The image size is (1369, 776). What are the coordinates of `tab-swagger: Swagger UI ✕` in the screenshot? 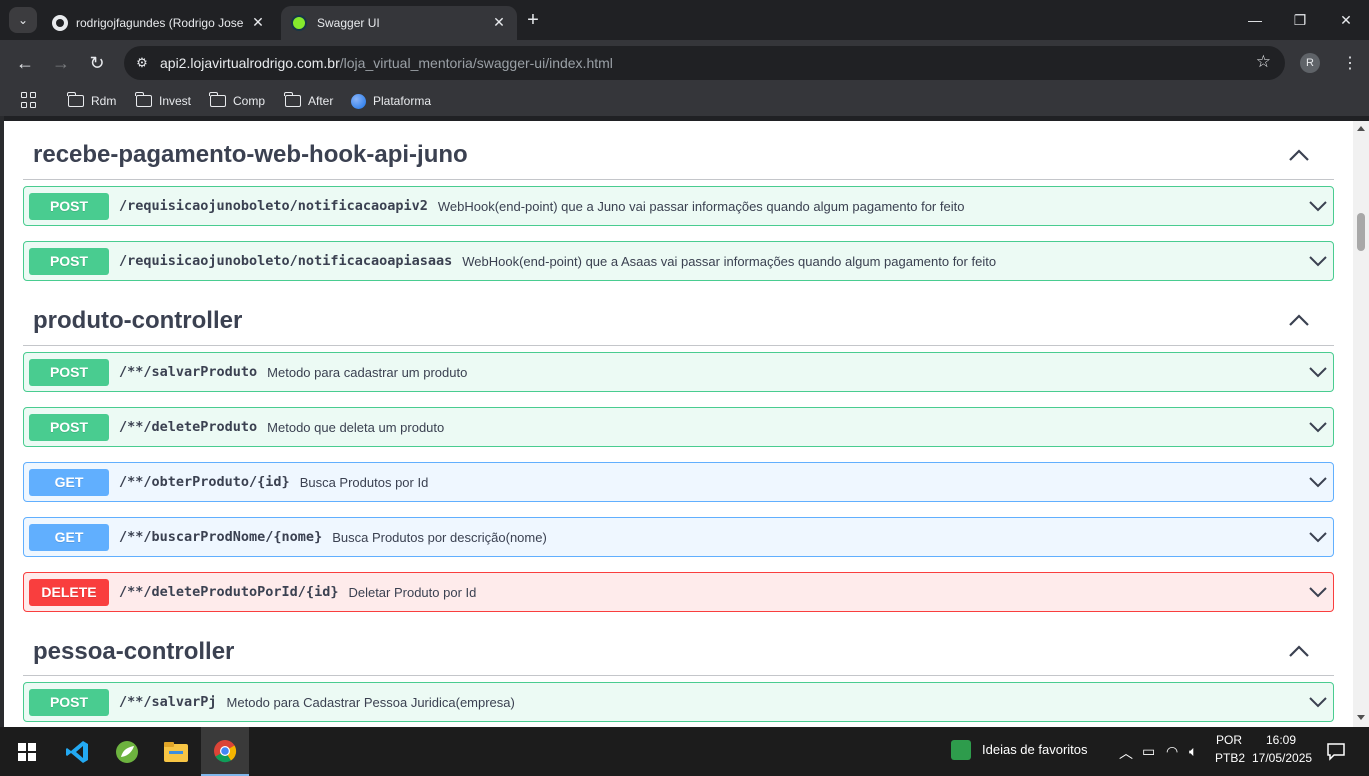 It's located at (399, 23).